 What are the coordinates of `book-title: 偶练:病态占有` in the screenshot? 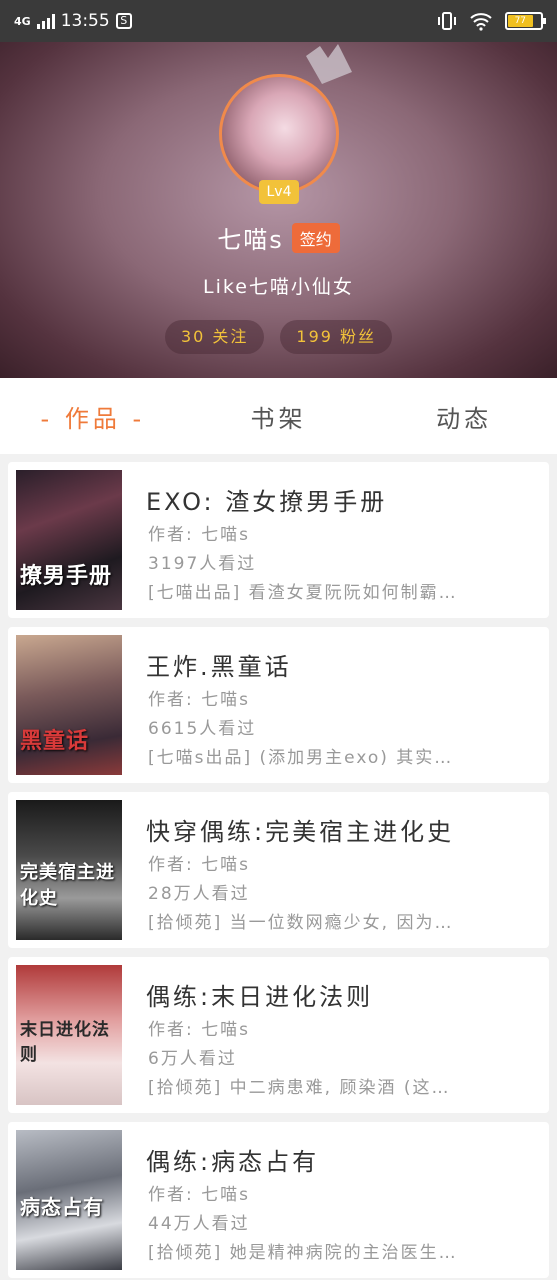 It's located at (233, 1162).